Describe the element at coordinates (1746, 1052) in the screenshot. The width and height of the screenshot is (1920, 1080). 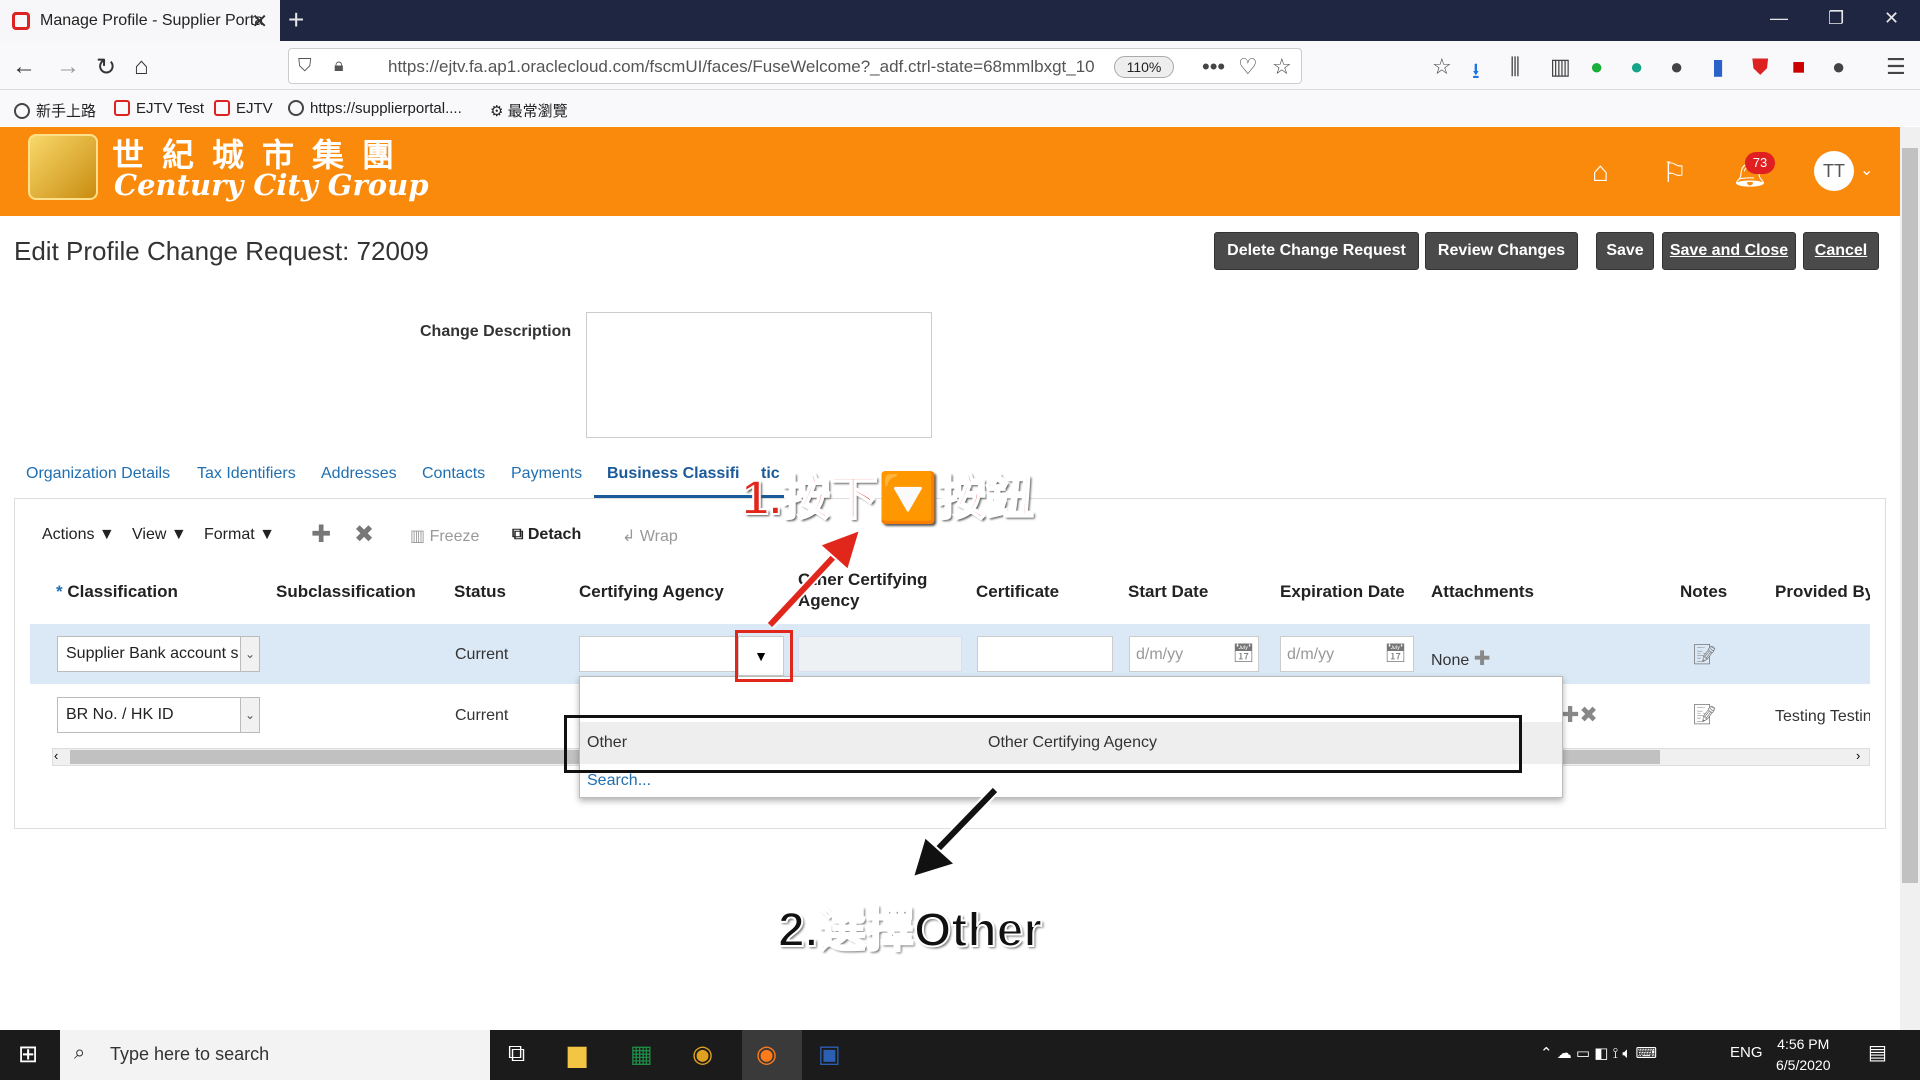
I see `language-indicator: ENG` at that location.